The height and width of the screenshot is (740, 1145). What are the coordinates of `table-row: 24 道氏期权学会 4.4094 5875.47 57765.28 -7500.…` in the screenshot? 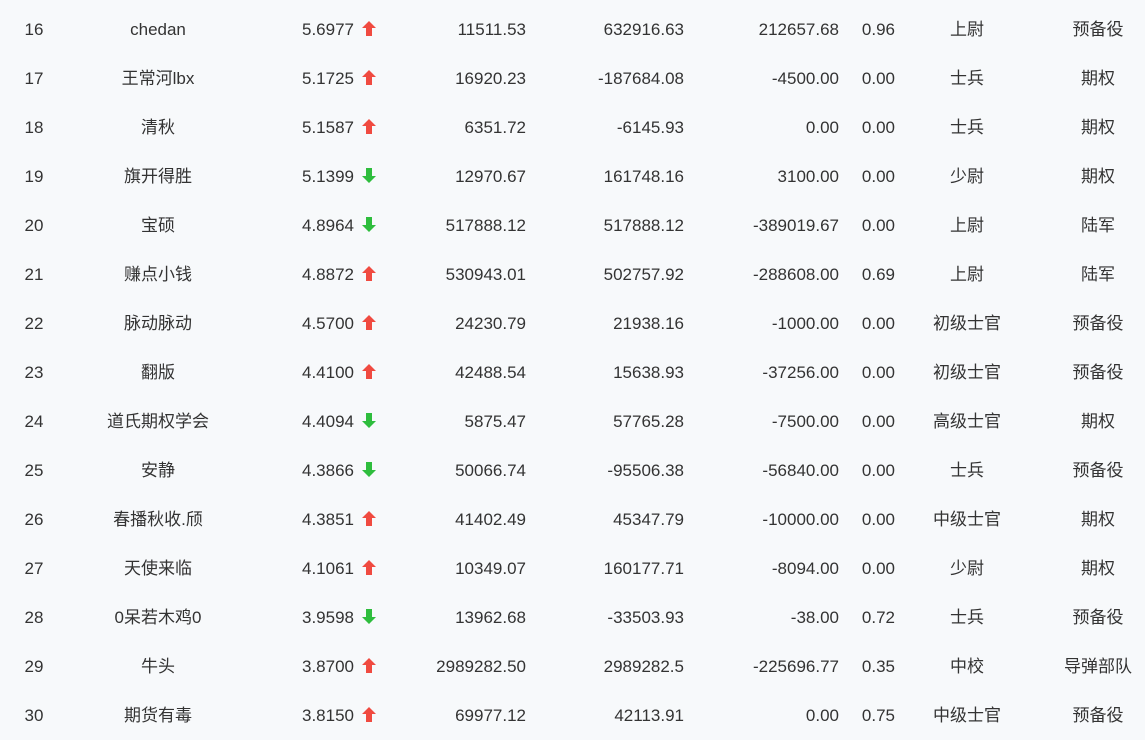 It's located at (572, 421).